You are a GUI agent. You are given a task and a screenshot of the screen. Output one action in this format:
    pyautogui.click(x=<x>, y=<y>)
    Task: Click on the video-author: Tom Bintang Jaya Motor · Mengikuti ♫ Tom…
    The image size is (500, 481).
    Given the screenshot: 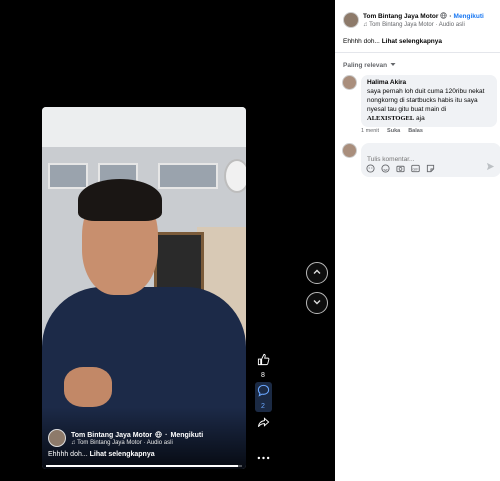 What is the action you would take?
    pyautogui.click(x=125, y=438)
    